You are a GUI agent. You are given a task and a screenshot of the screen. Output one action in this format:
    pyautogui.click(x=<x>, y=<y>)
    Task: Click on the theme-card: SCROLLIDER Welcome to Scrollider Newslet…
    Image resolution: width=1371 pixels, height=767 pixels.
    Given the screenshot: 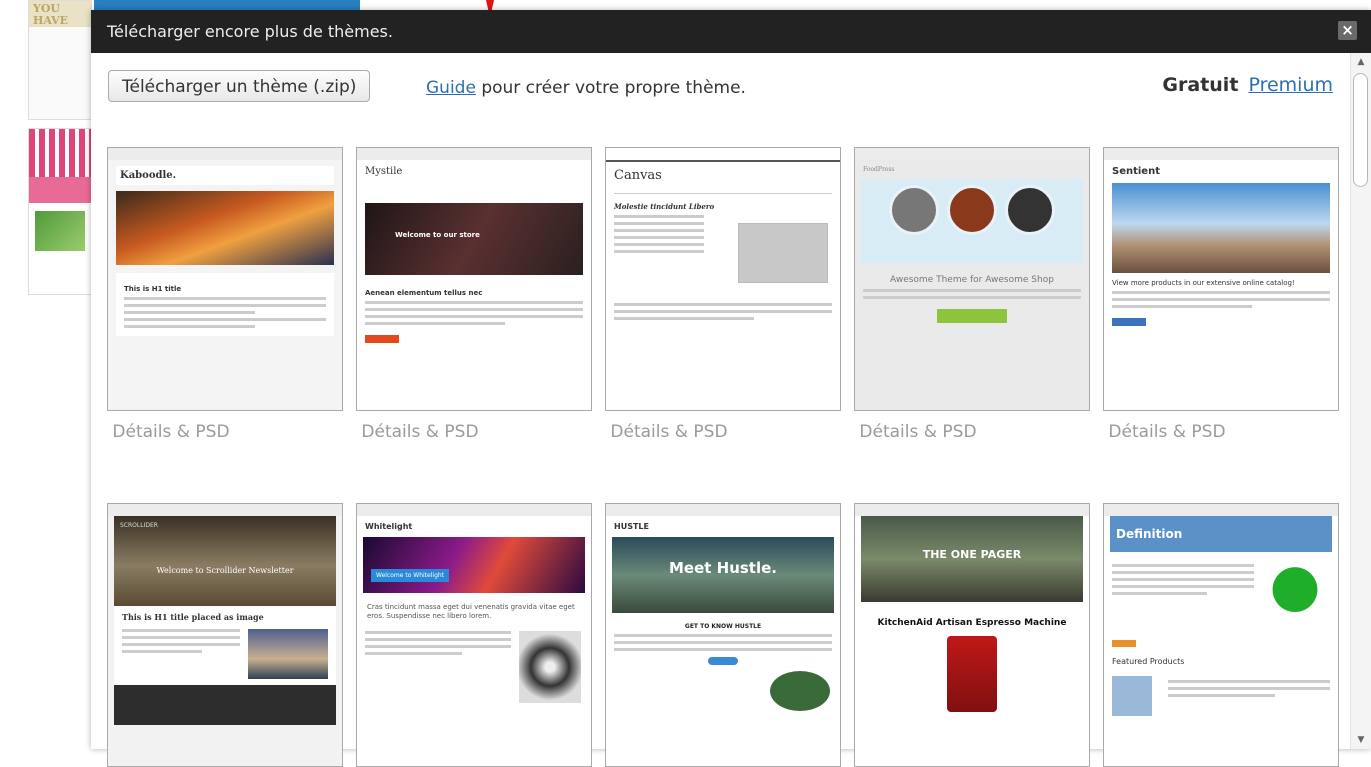 What is the action you would take?
    pyautogui.click(x=225, y=635)
    